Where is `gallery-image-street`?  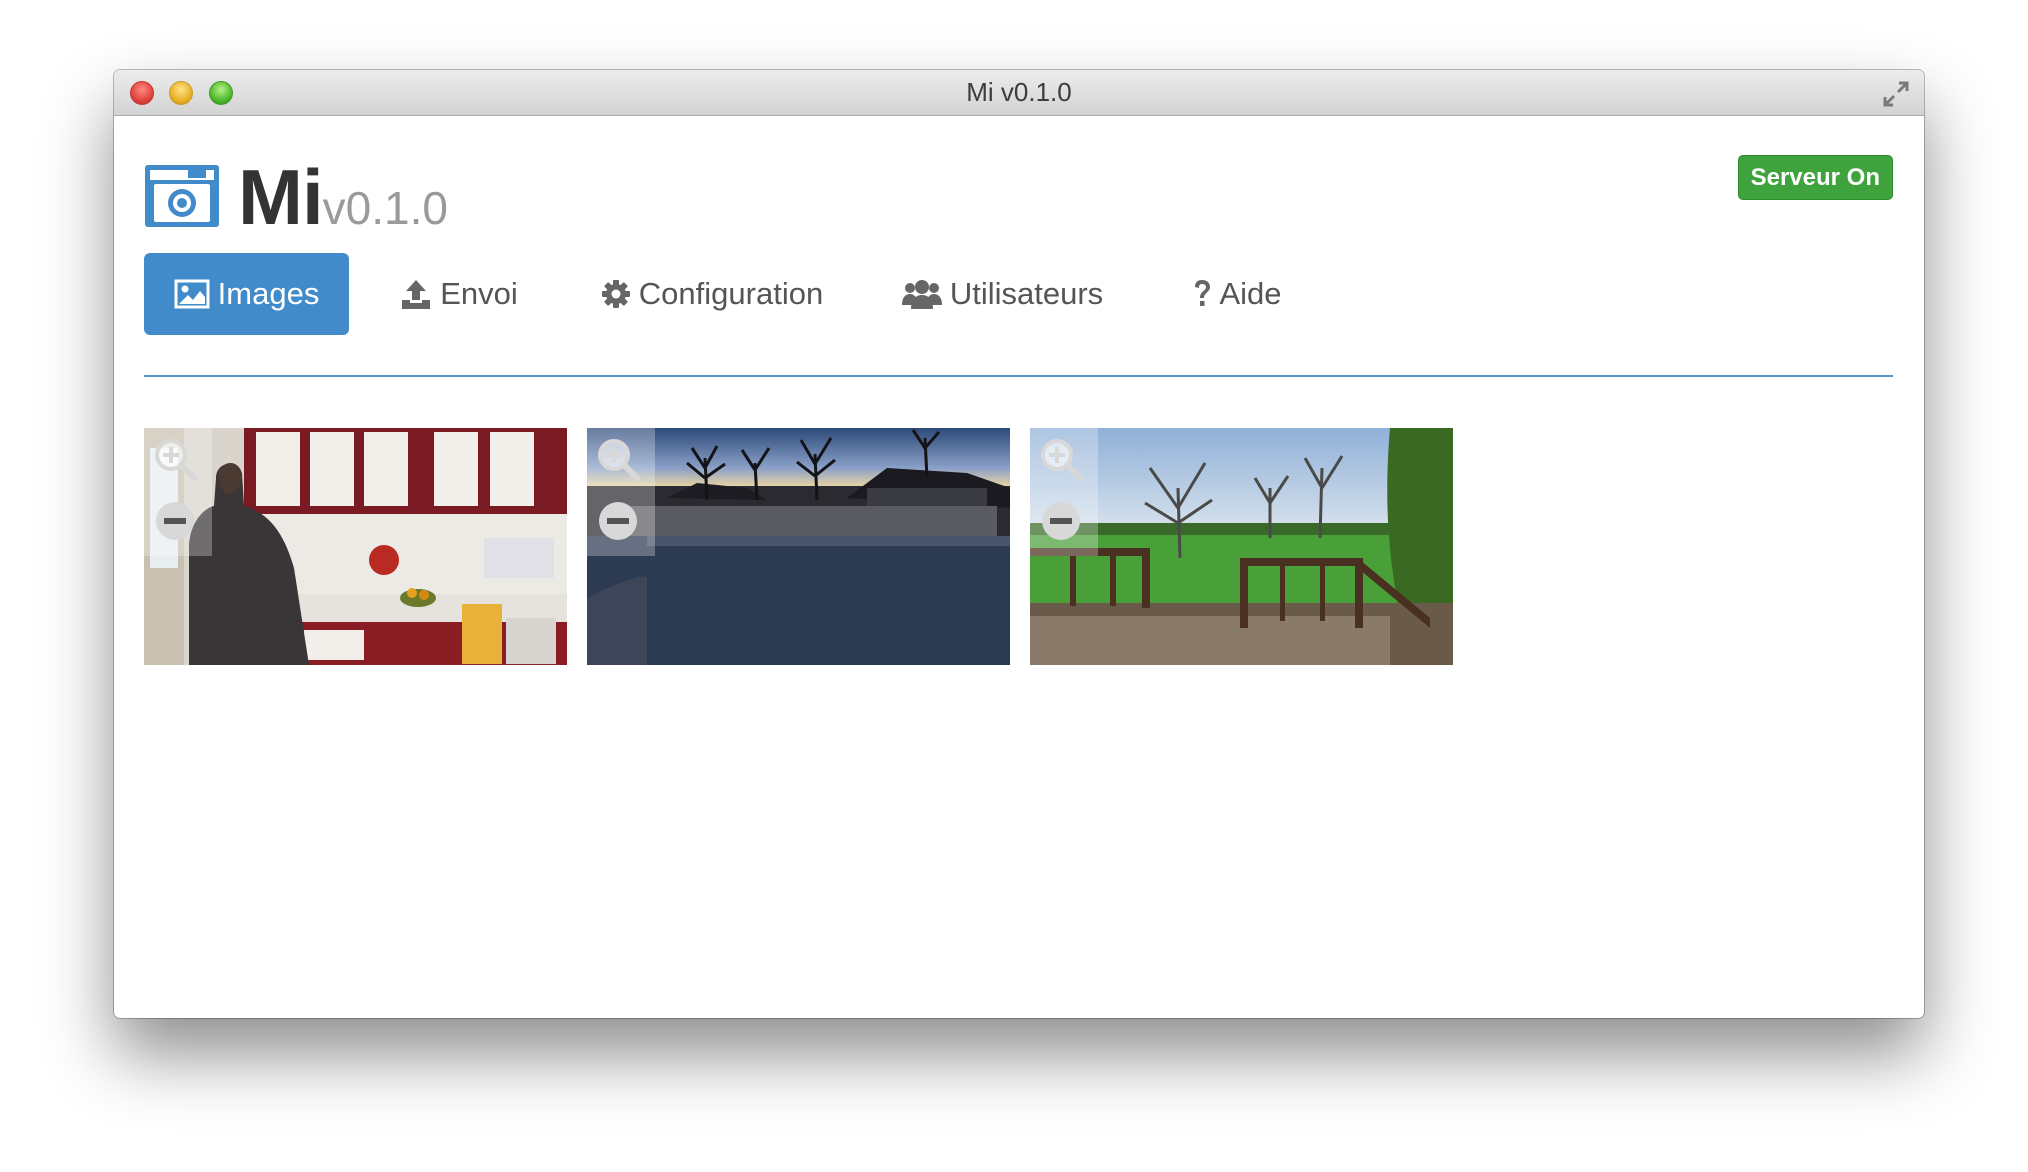 gallery-image-street is located at coordinates (798, 546).